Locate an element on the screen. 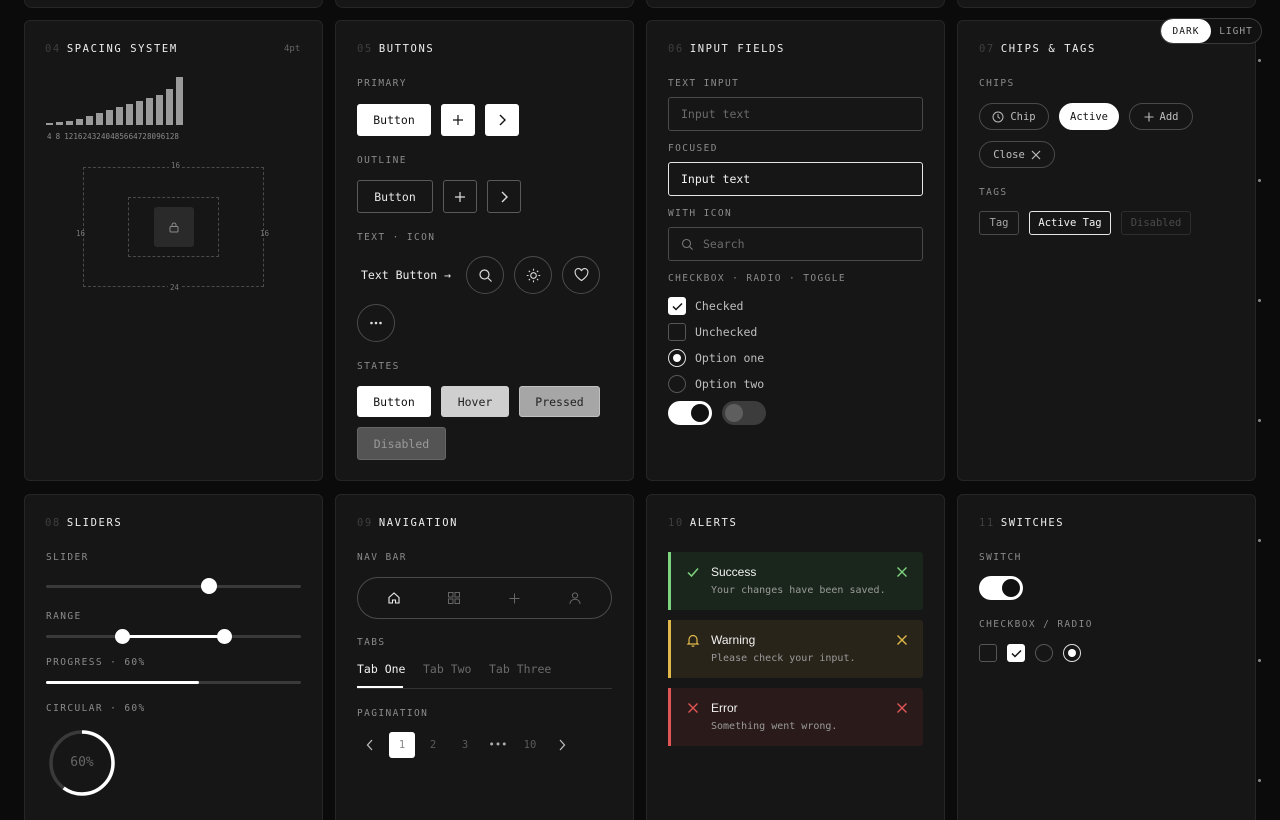 The image size is (1280, 820). chip: Chip is located at coordinates (1014, 116).